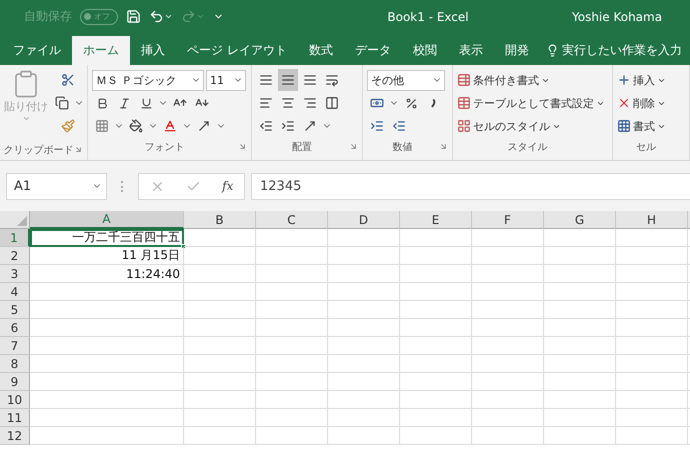 The image size is (690, 450). What do you see at coordinates (15, 292) in the screenshot?
I see `row-header: 4` at bounding box center [15, 292].